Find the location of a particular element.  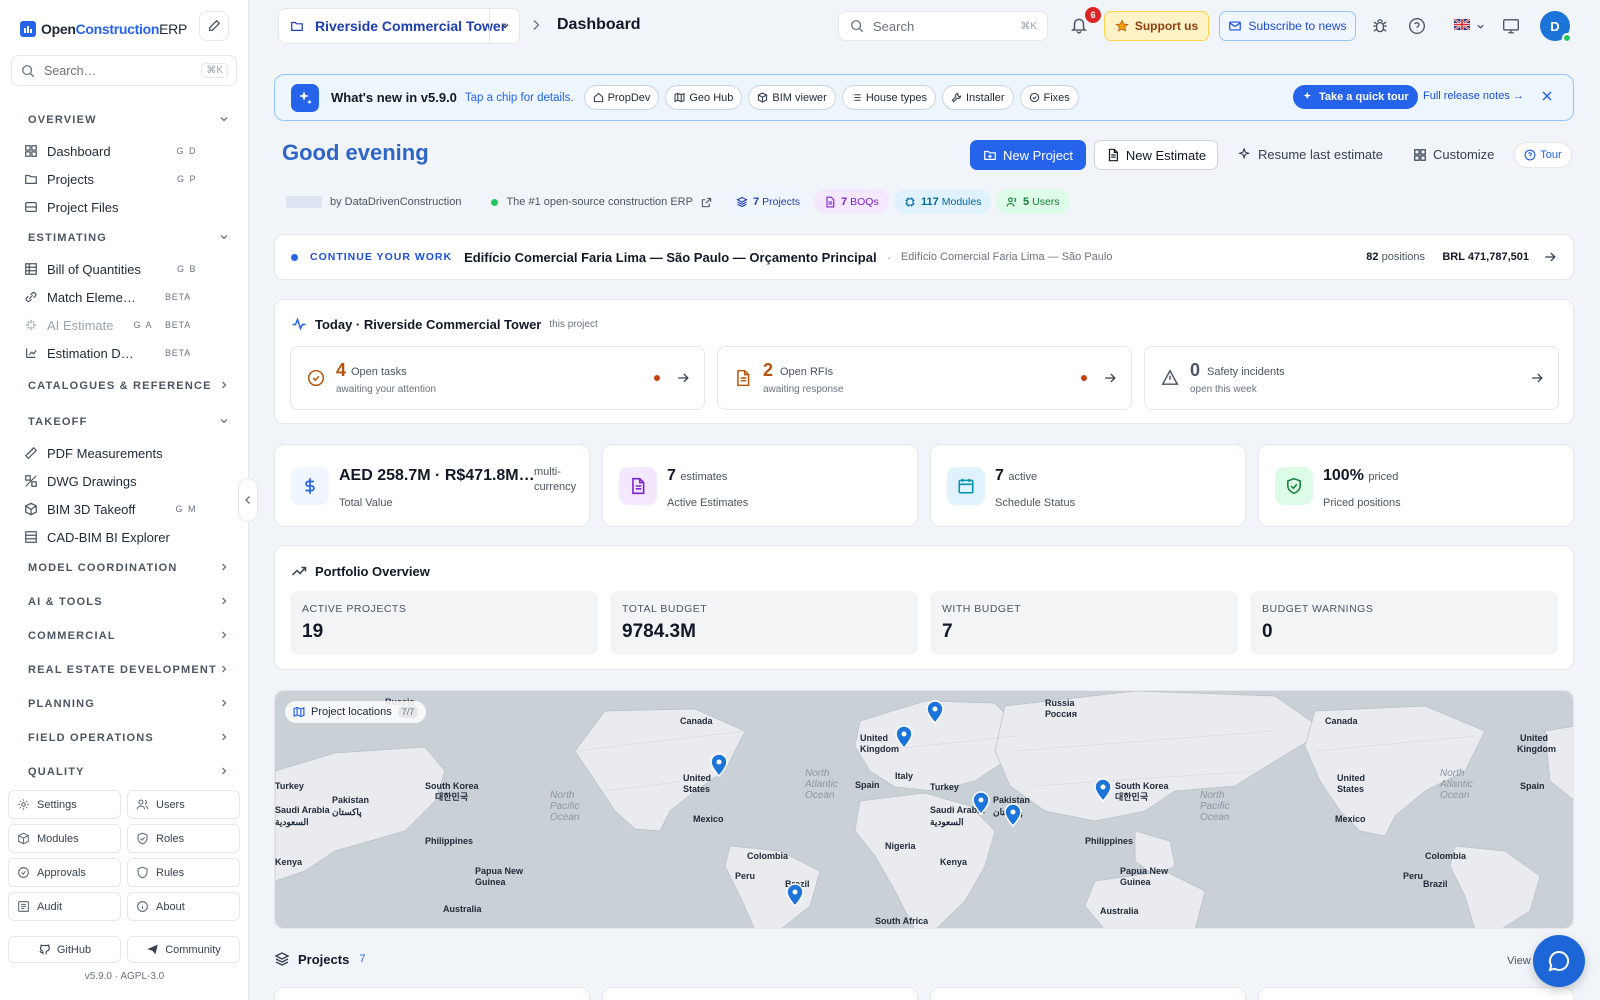

about-button: About is located at coordinates (183, 906).